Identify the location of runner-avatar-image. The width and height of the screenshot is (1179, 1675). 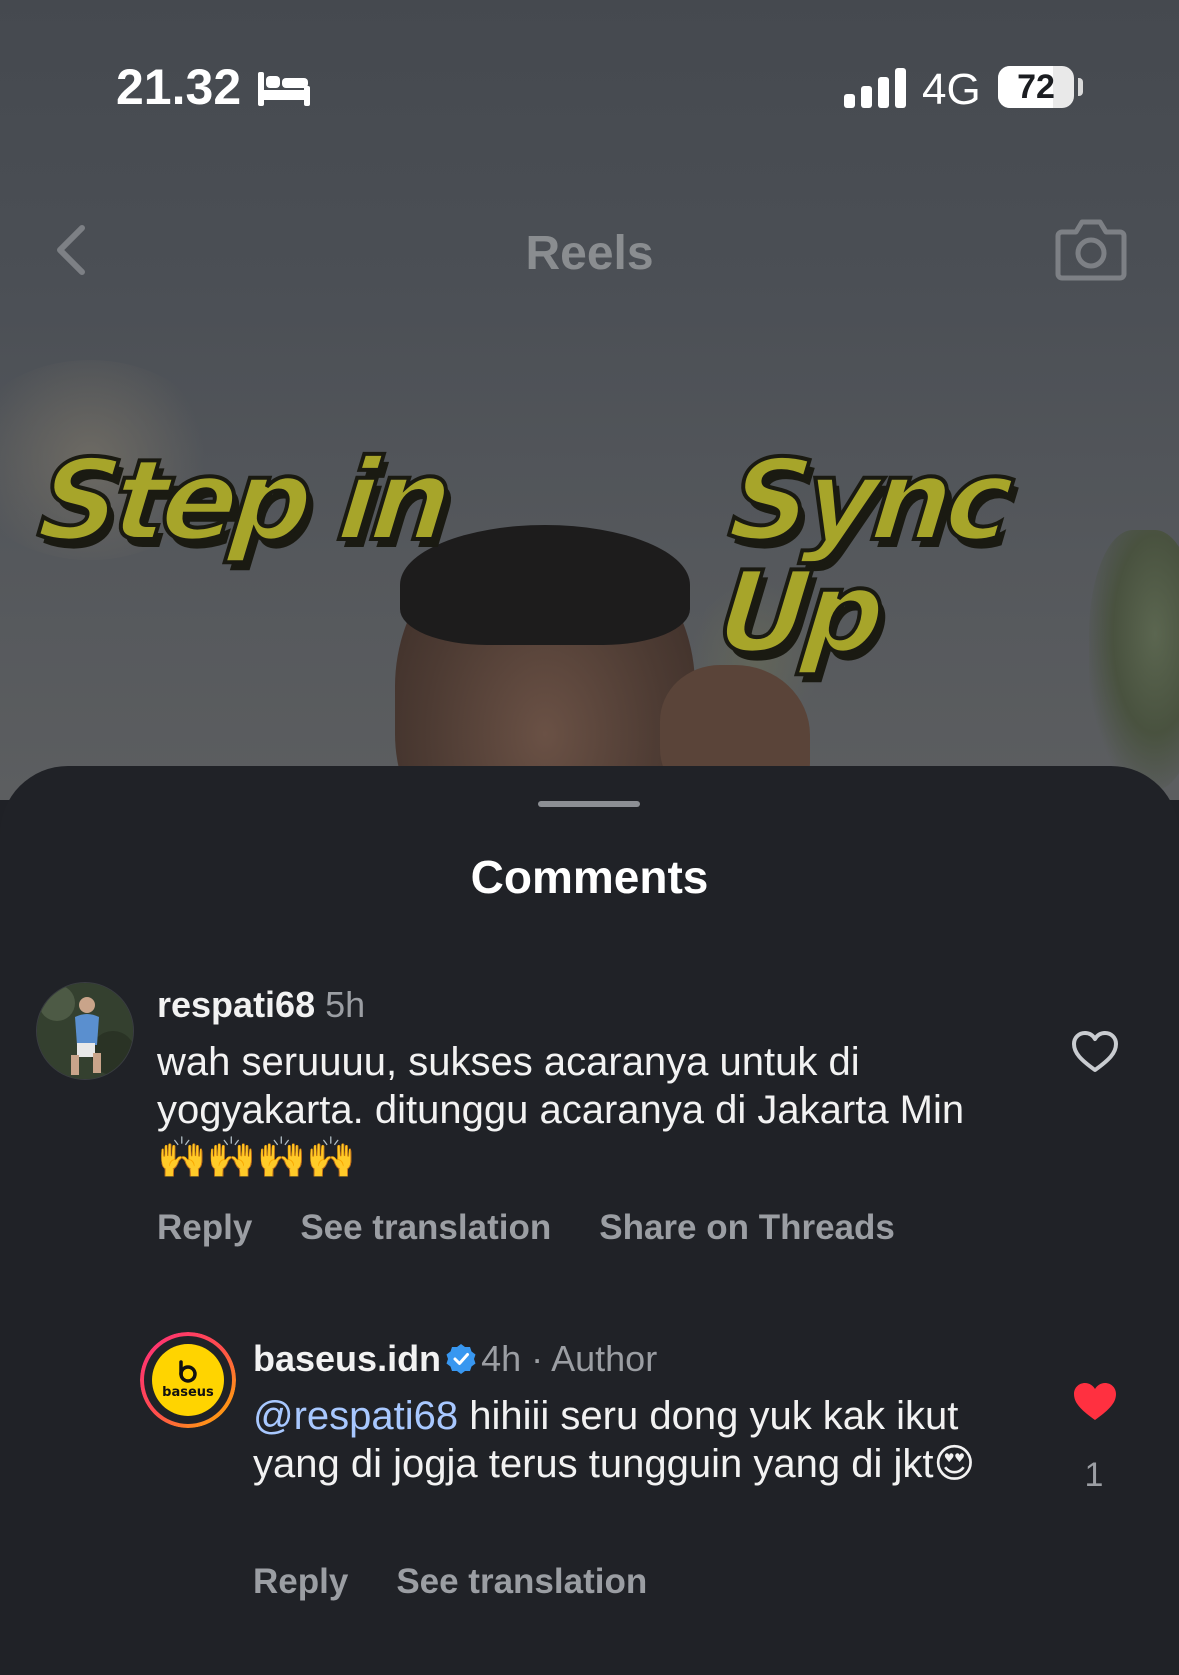
(85, 1031).